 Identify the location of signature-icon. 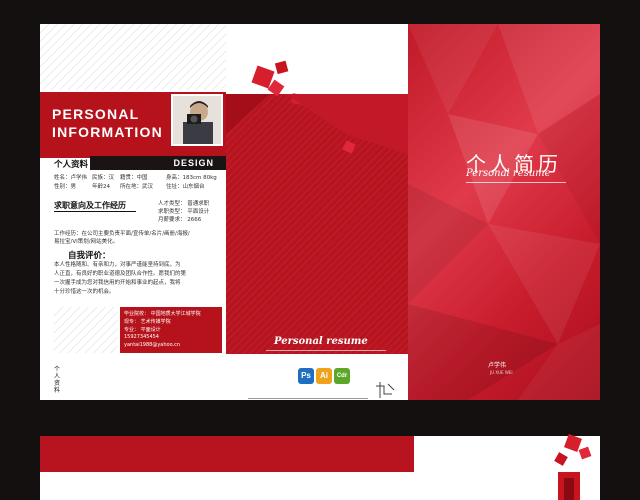
(385, 390).